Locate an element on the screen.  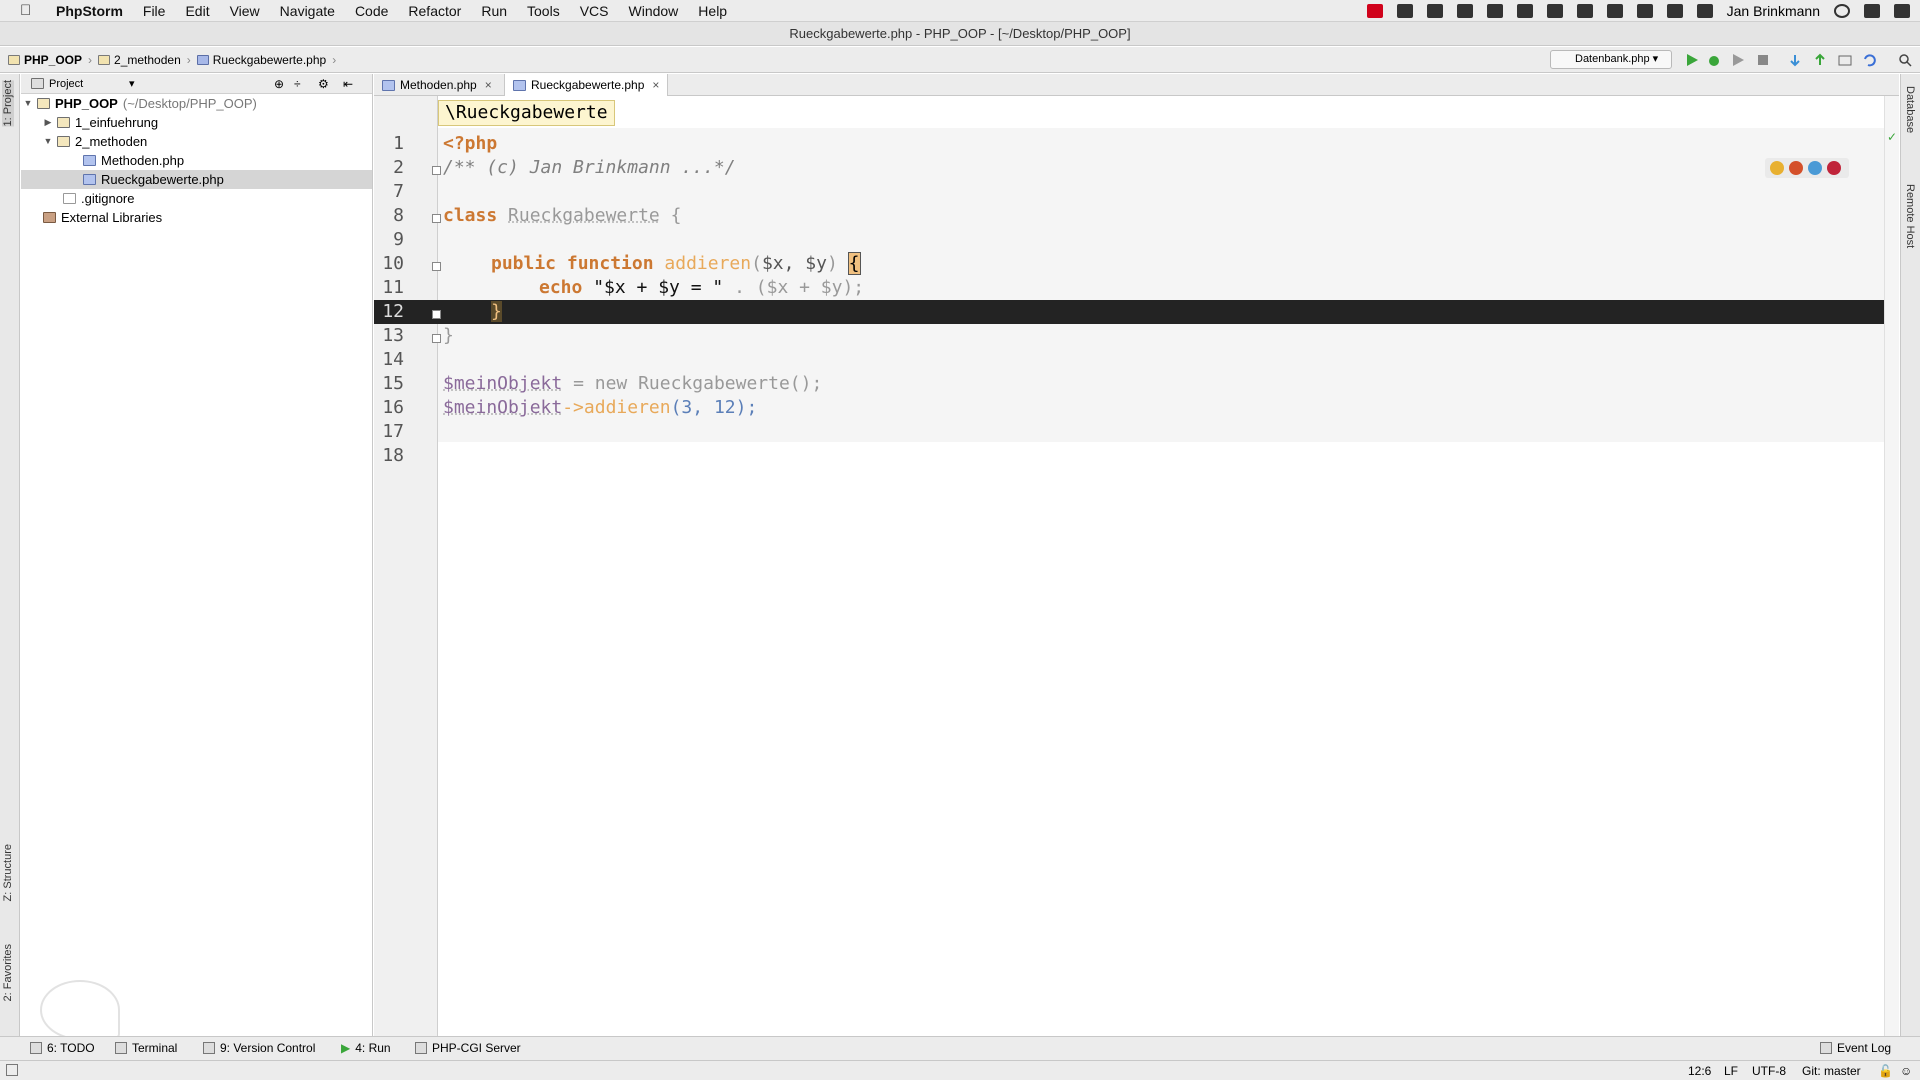
run-configuration-select: Datenbank.php ▾ is located at coordinates (1611, 59).